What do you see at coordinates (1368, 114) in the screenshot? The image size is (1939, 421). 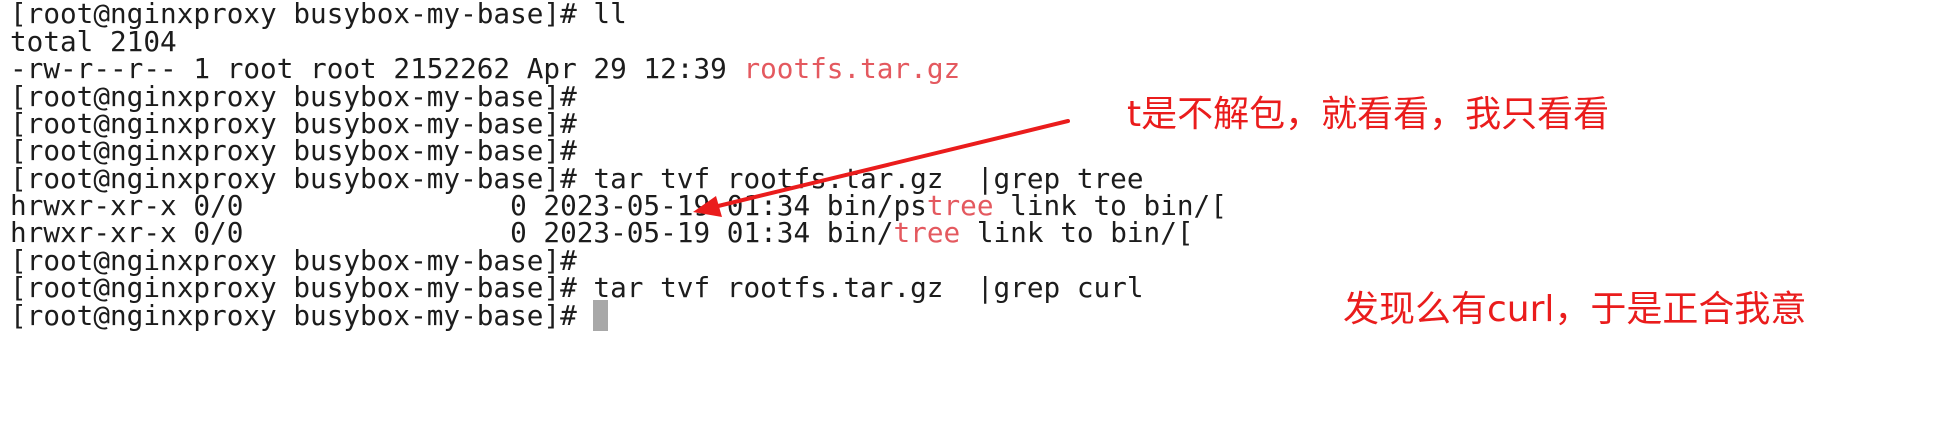 I see `annotation-note-tar-flag: t是不解包，就看看，我只看看` at bounding box center [1368, 114].